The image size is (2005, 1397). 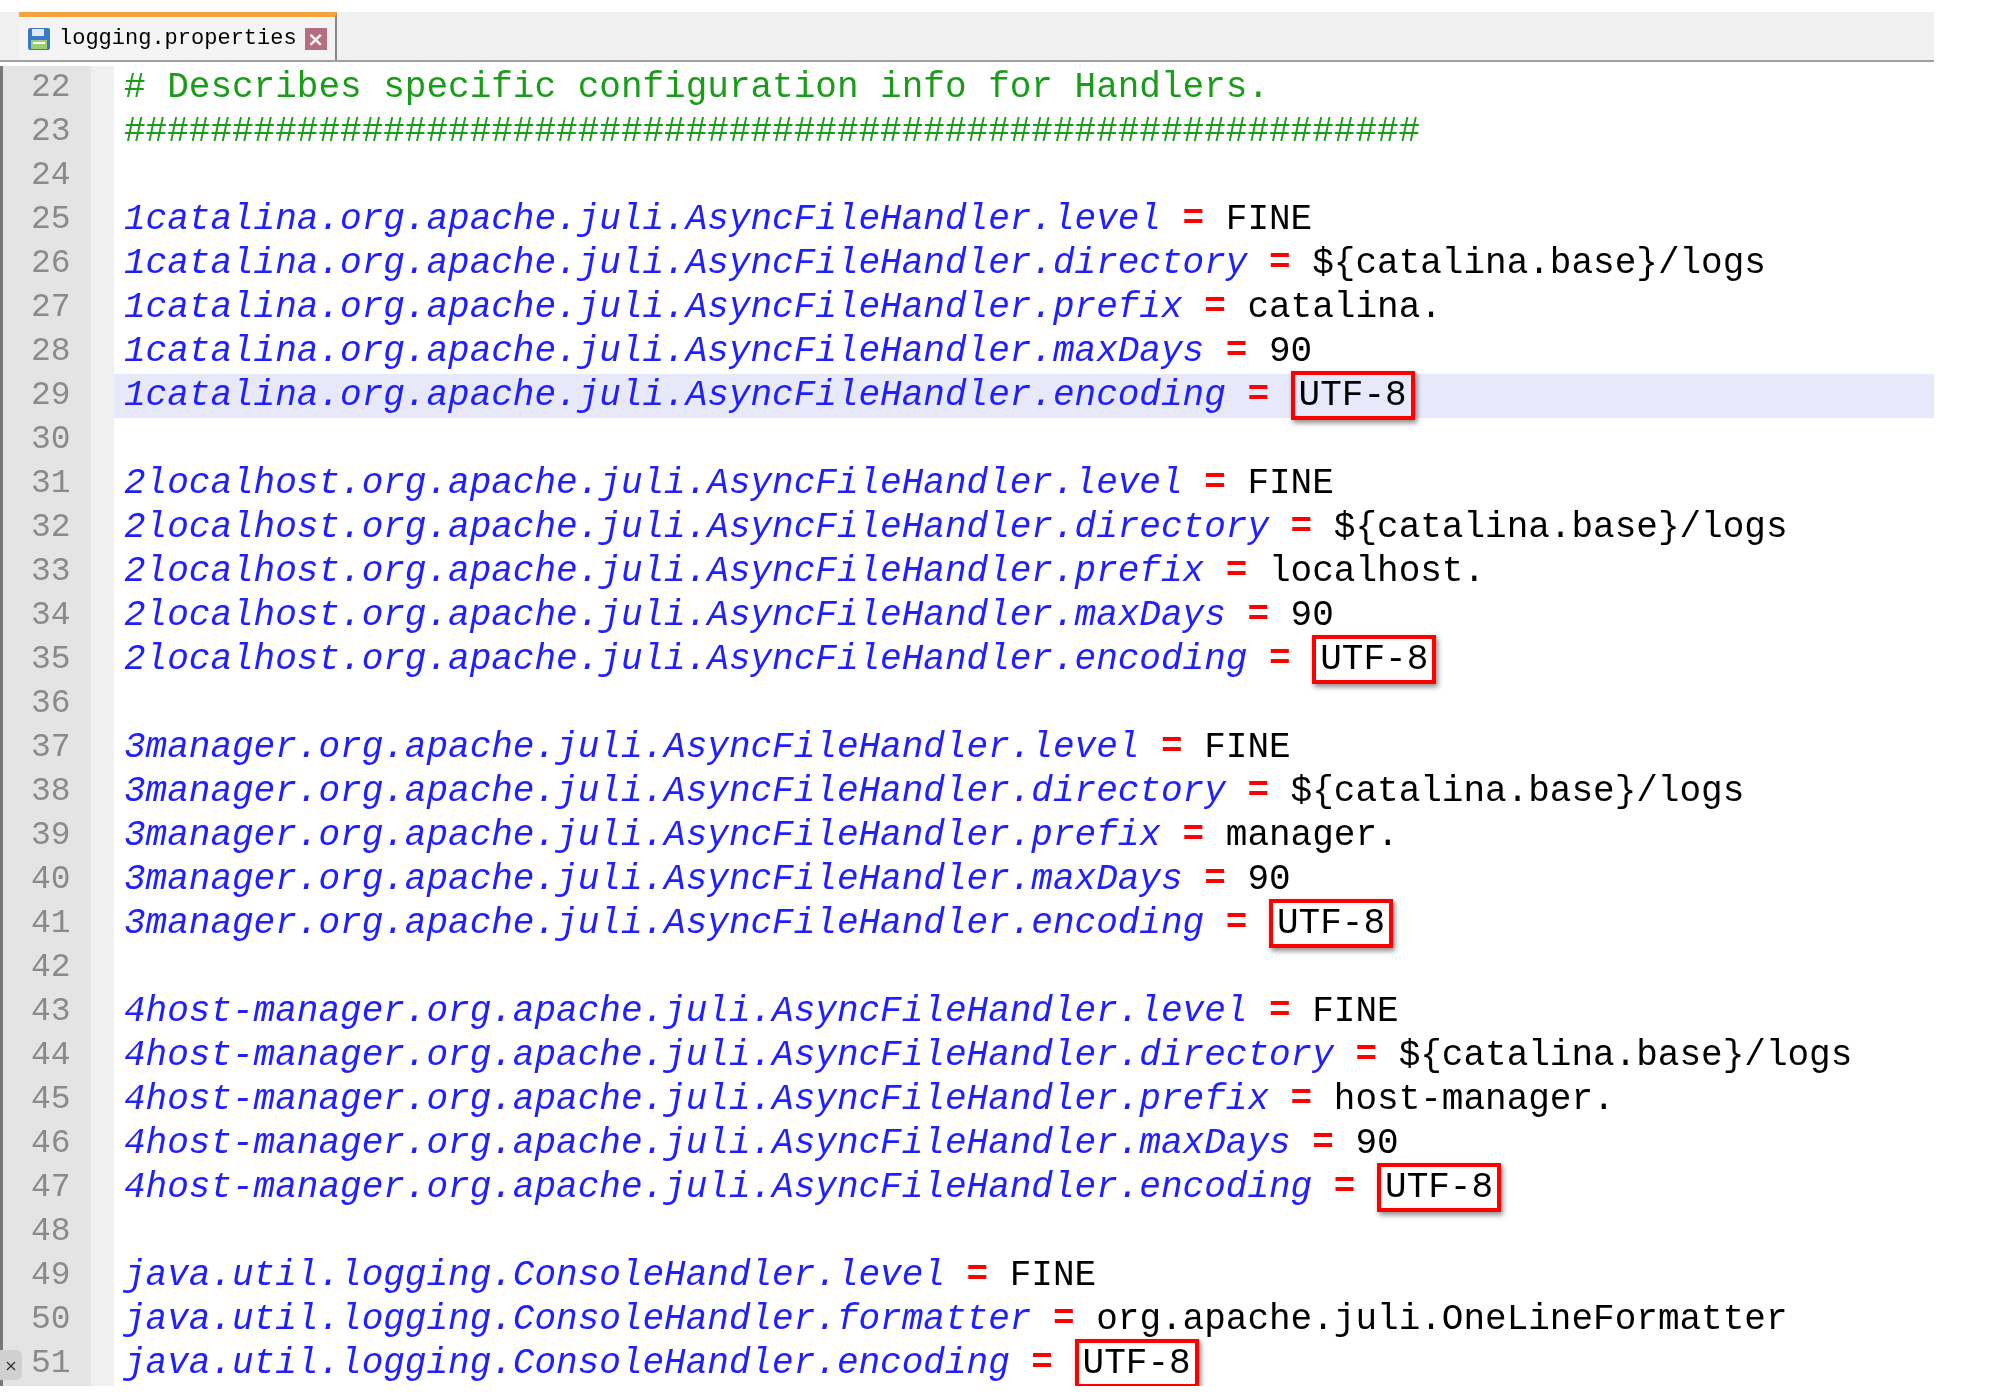 I want to click on line-number: 36, so click(x=57, y=704).